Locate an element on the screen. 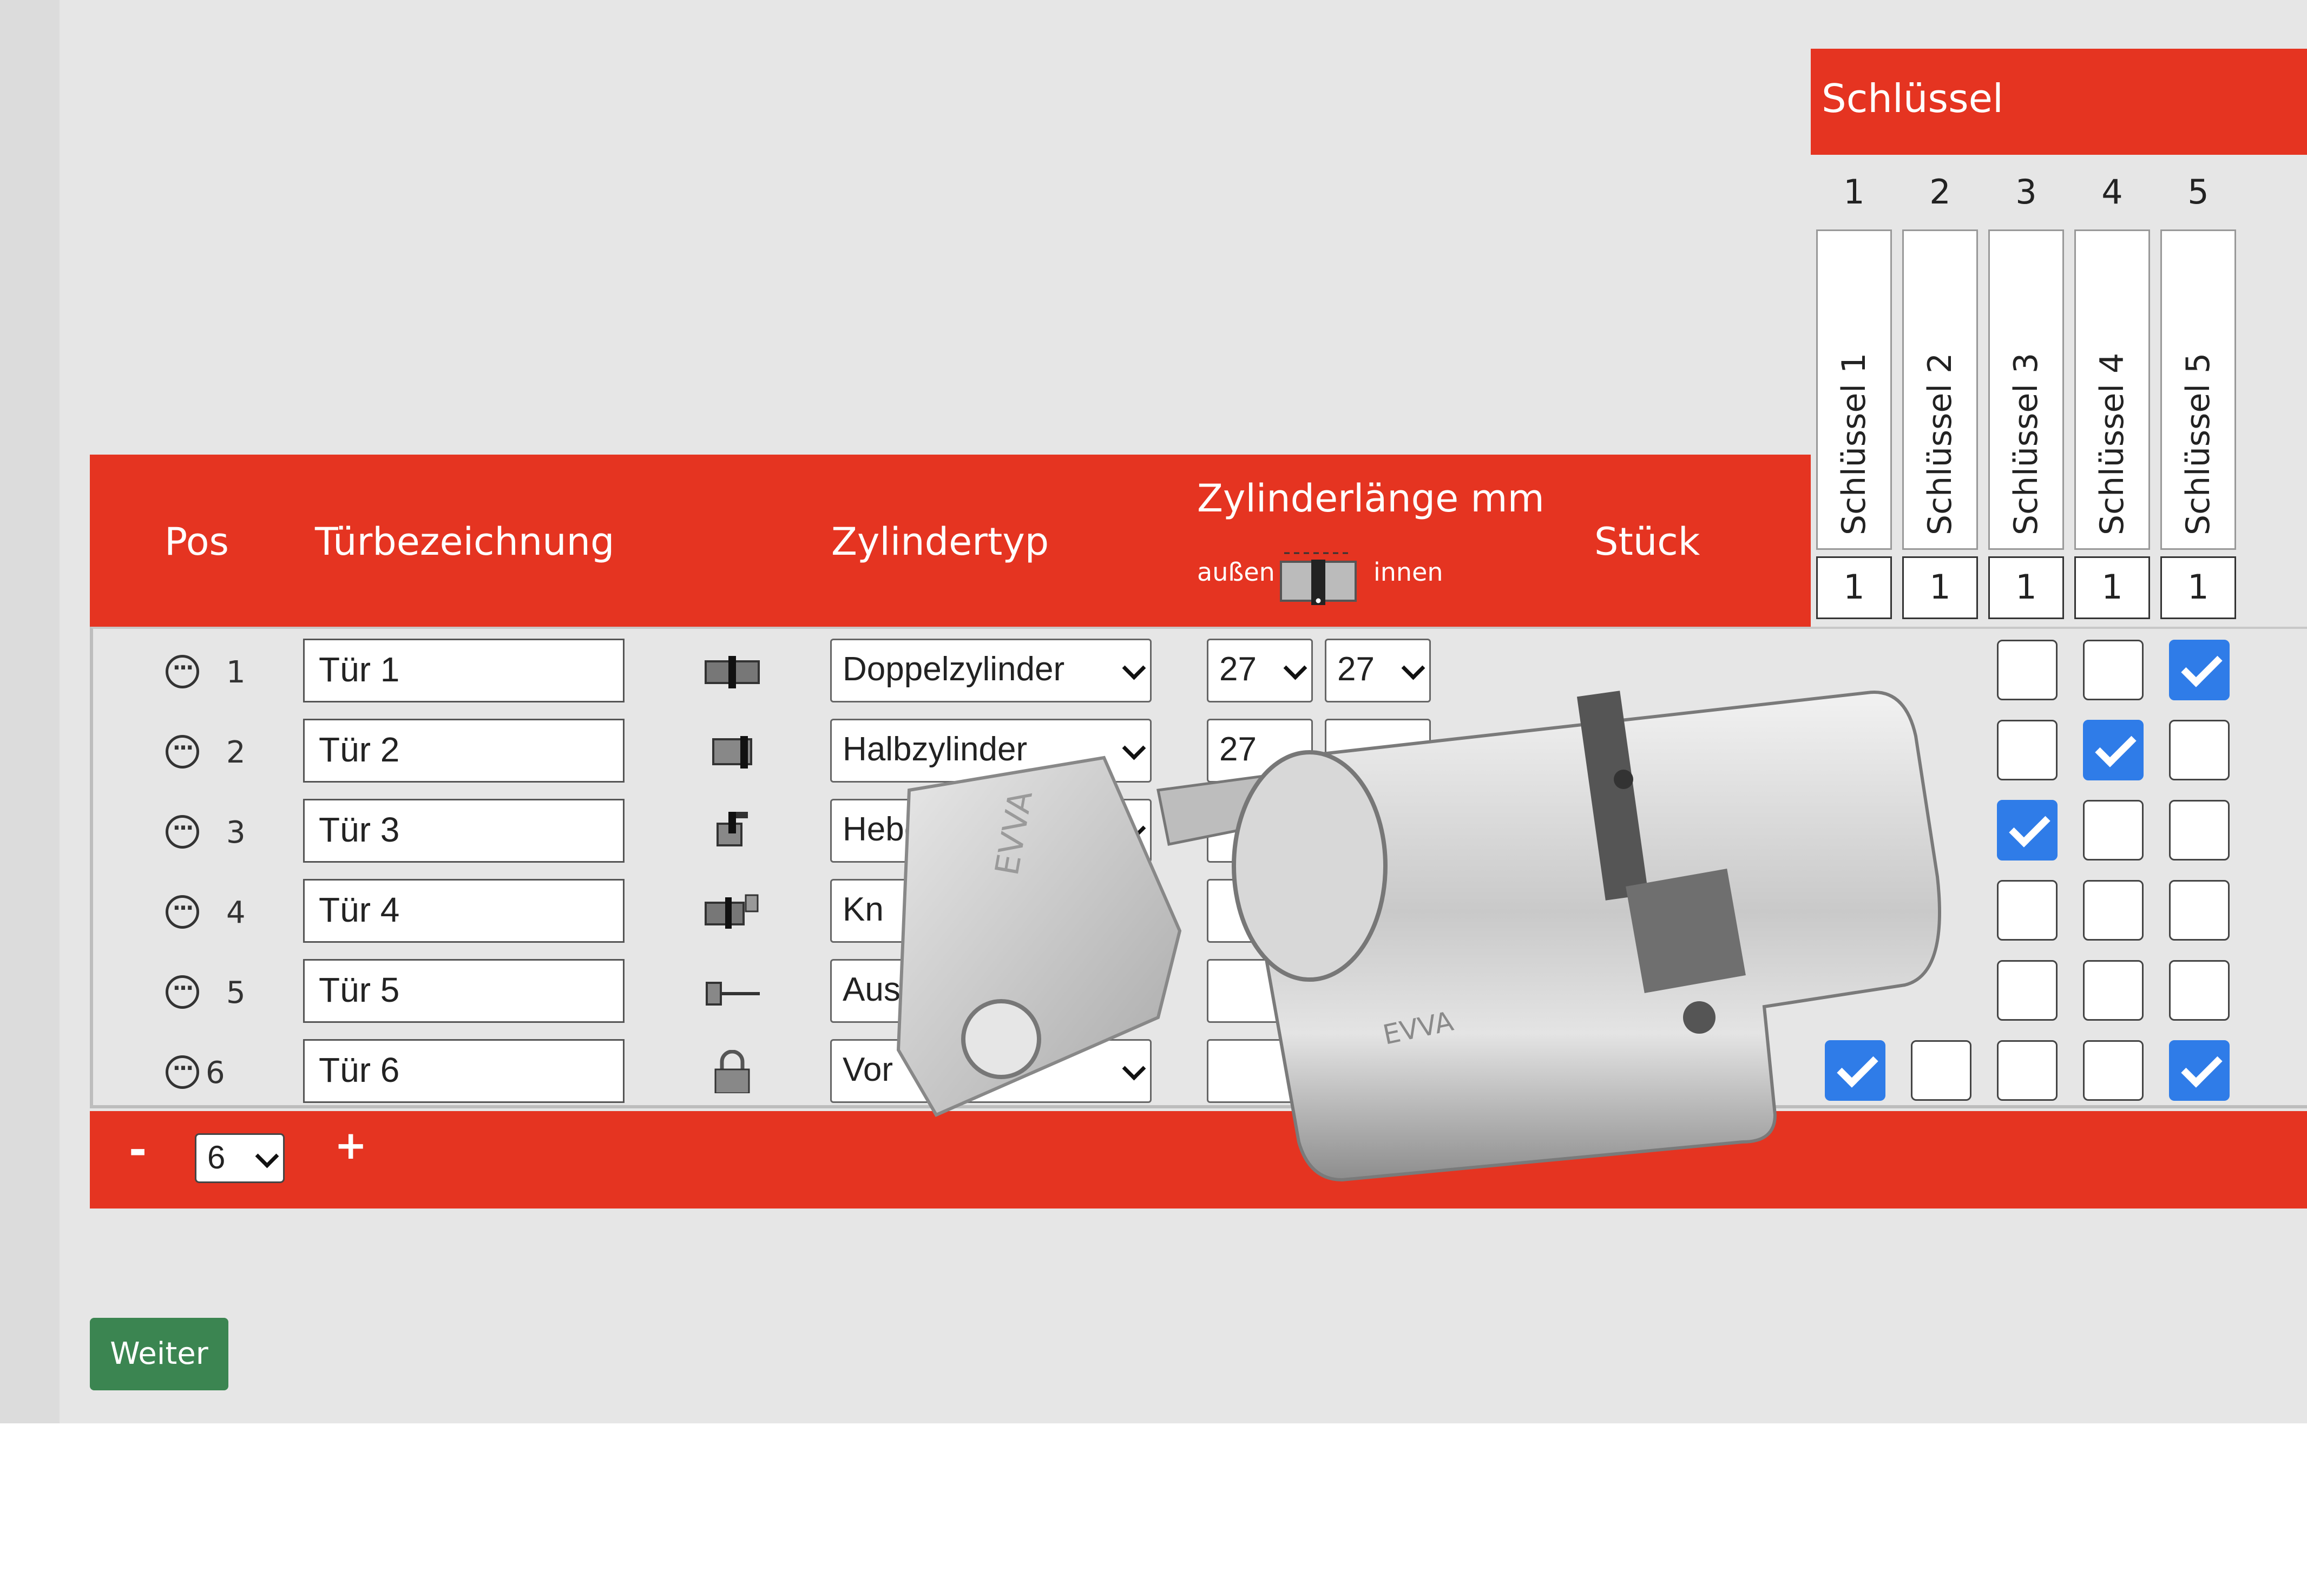 This screenshot has width=2307, height=1596. chevron-down-icon is located at coordinates (267, 1156).